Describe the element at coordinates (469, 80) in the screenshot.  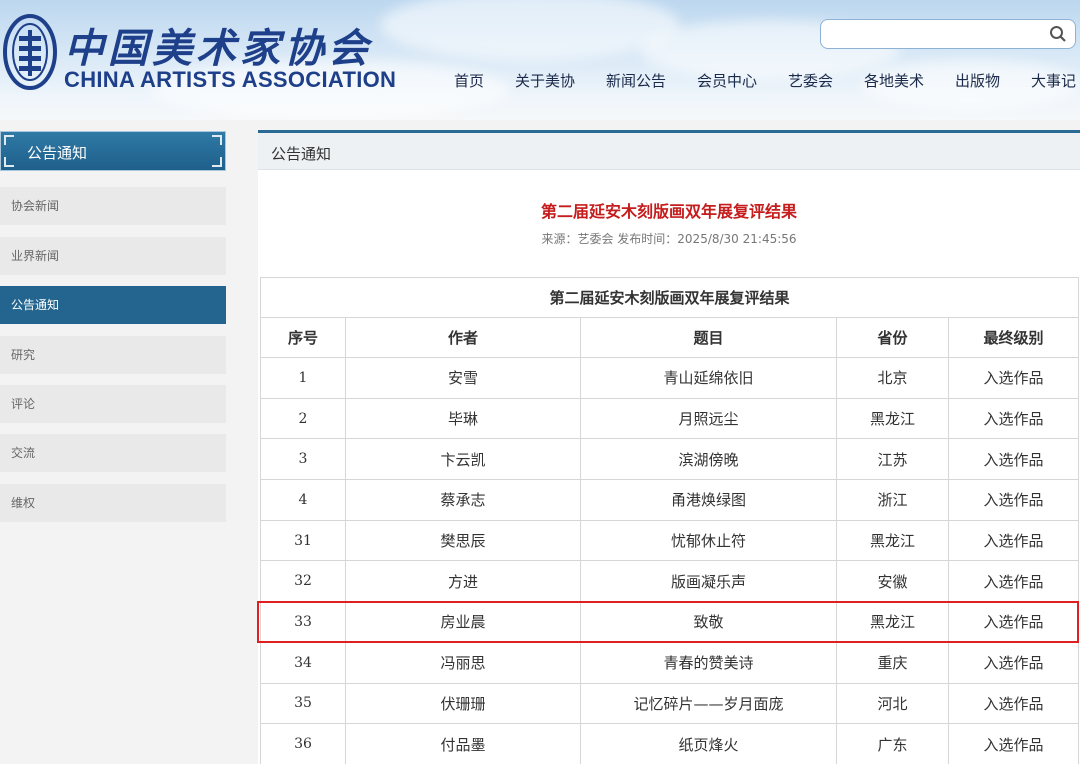
I see `nav-home: 首页` at that location.